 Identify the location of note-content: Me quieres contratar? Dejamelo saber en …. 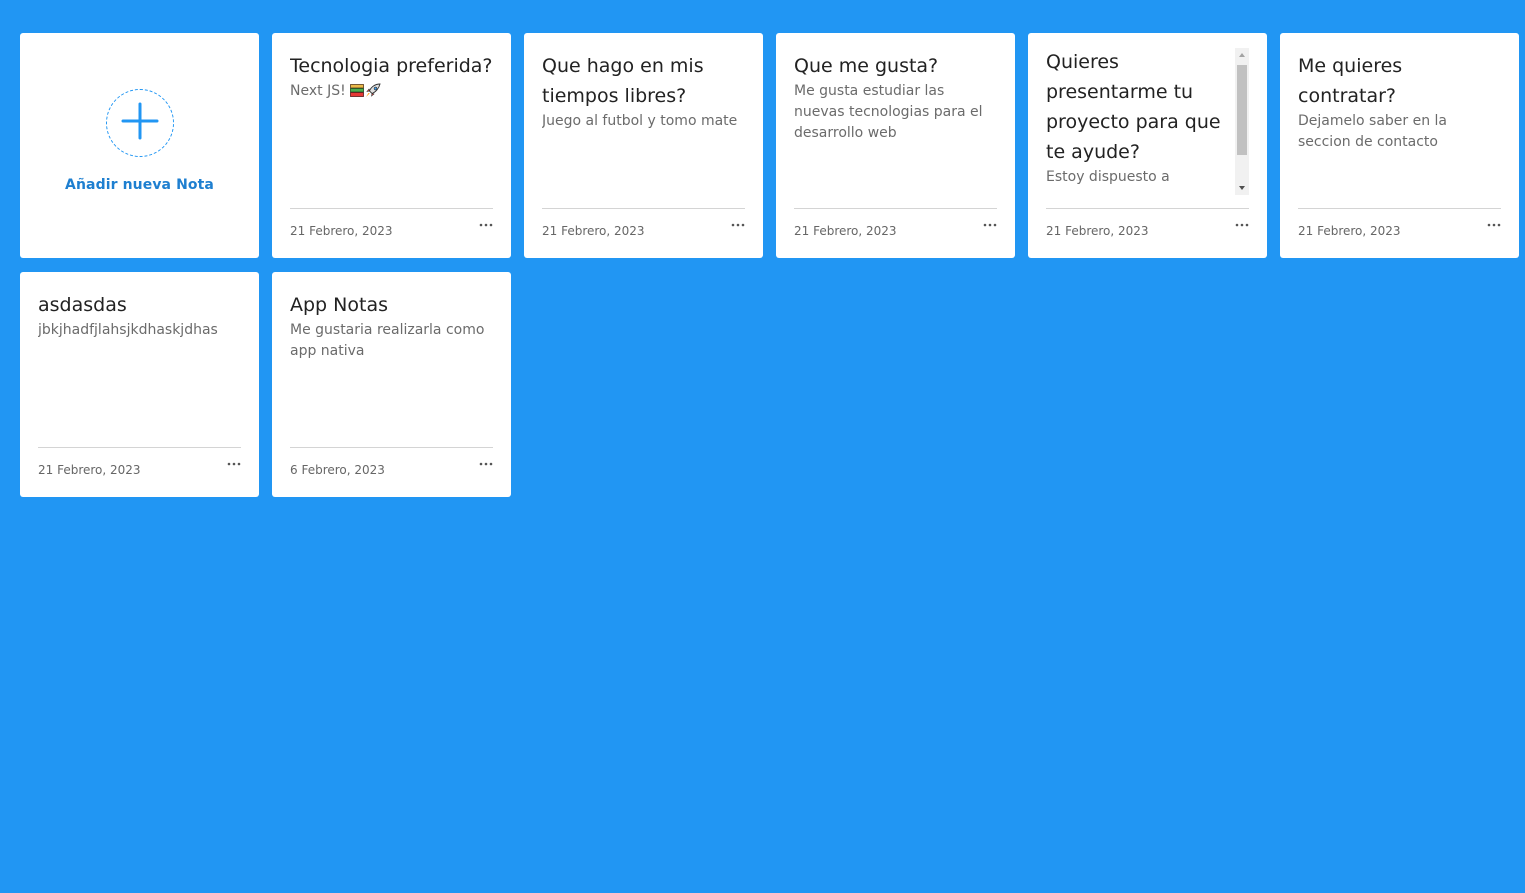
(1399, 129).